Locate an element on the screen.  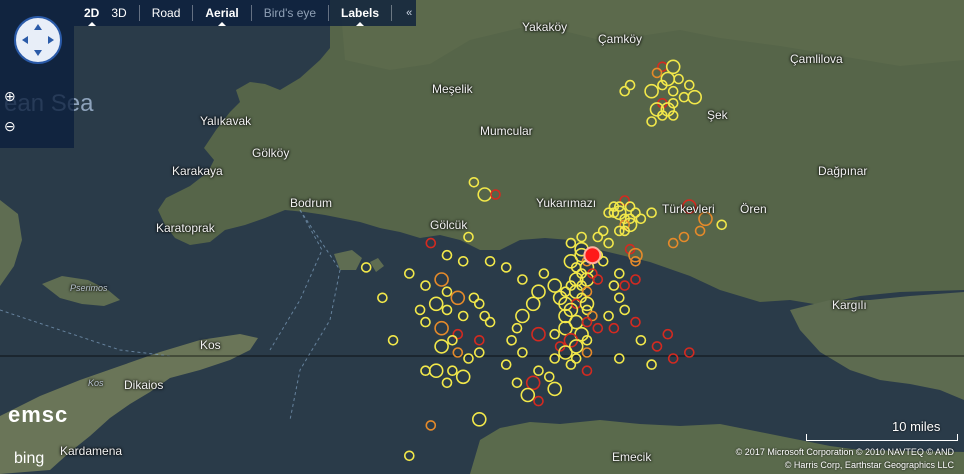
place-label: Türkevleri is located at coordinates (688, 209).